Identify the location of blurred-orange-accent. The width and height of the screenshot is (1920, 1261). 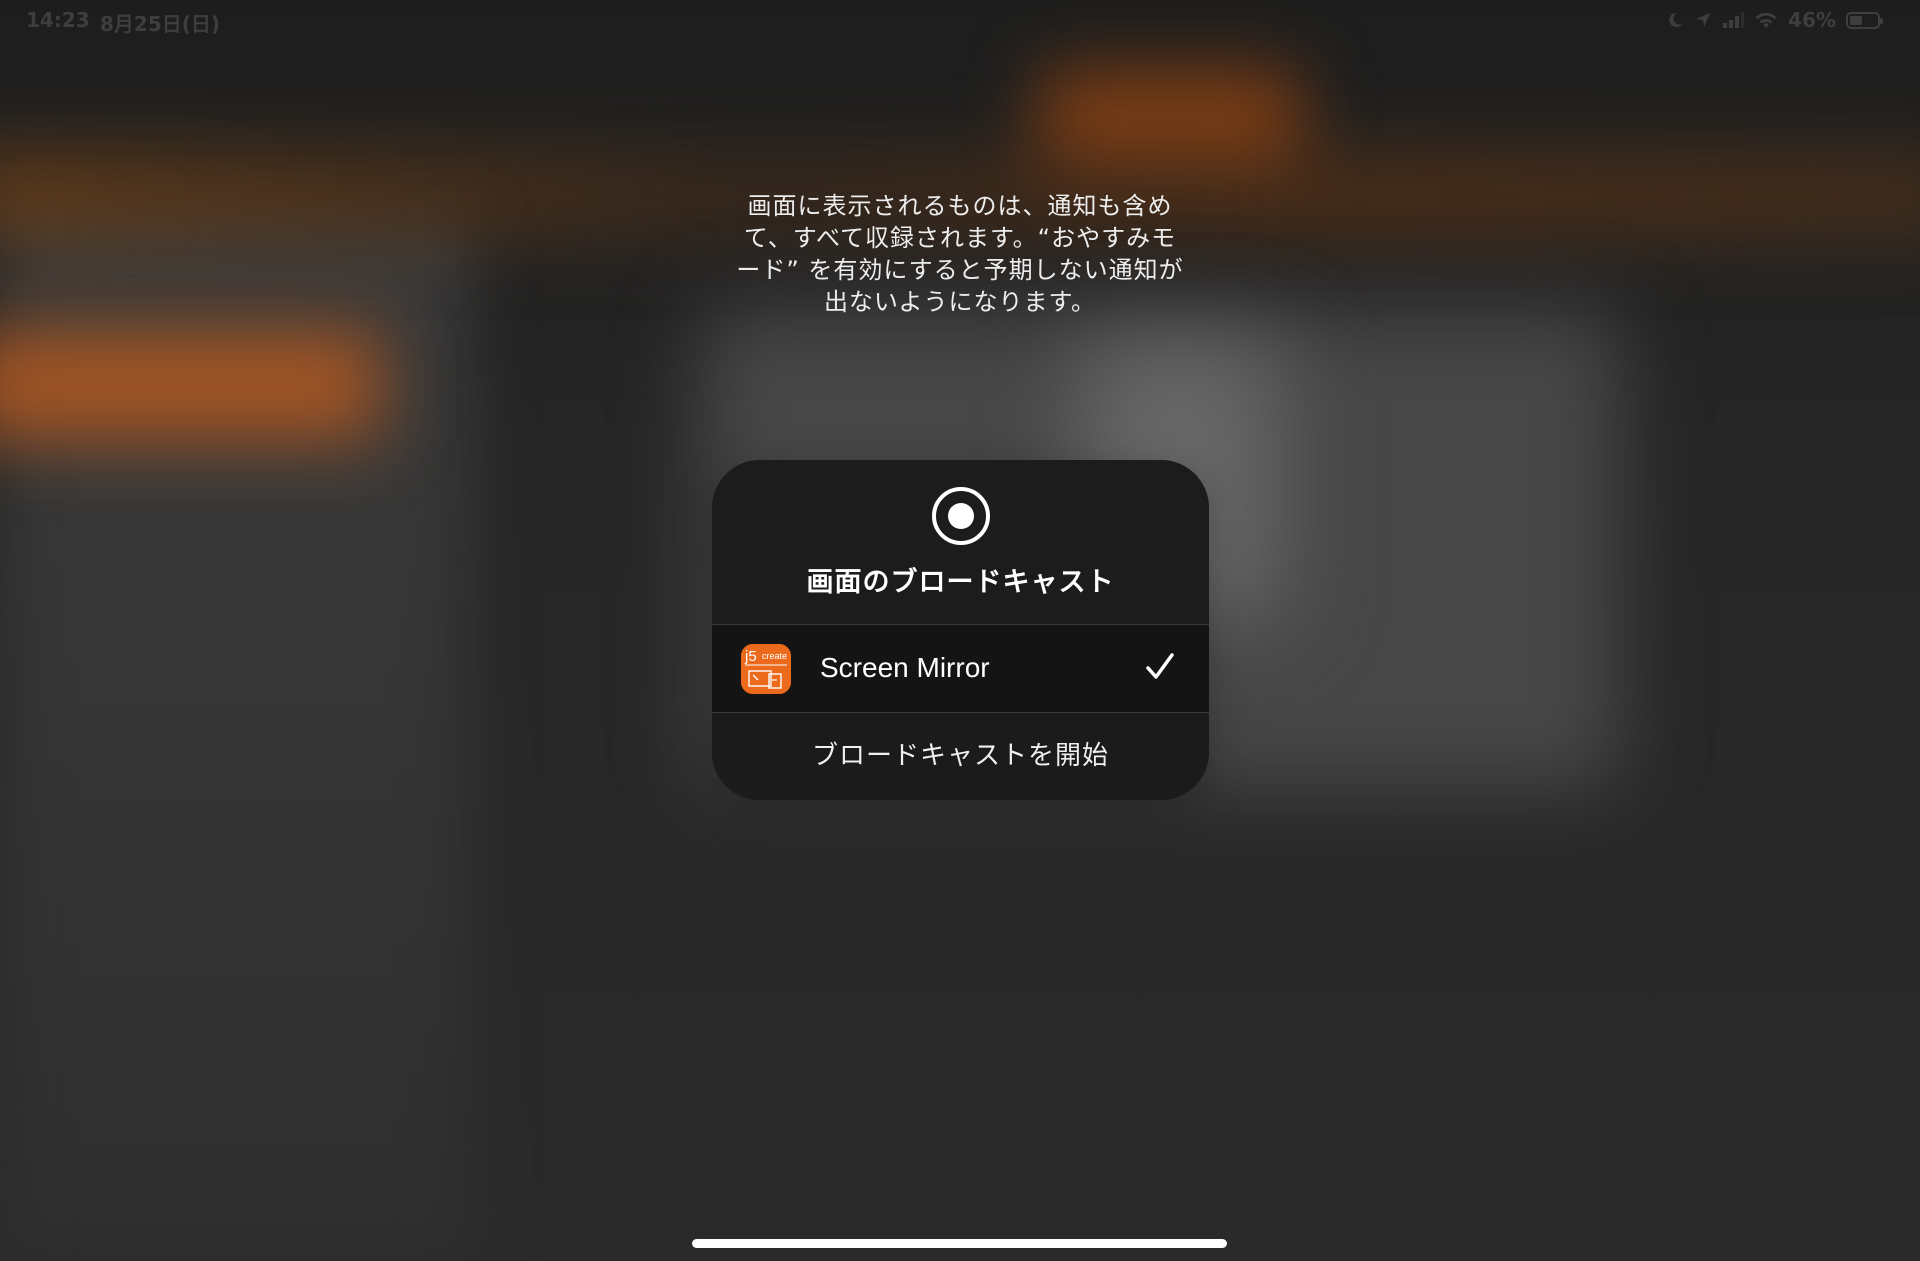
(1170, 115).